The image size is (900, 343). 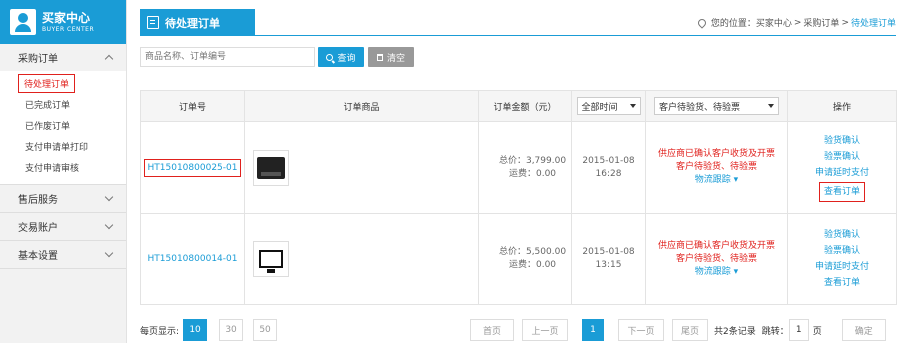 I want to click on page-title-tab: 待处理订单, so click(x=197, y=22).